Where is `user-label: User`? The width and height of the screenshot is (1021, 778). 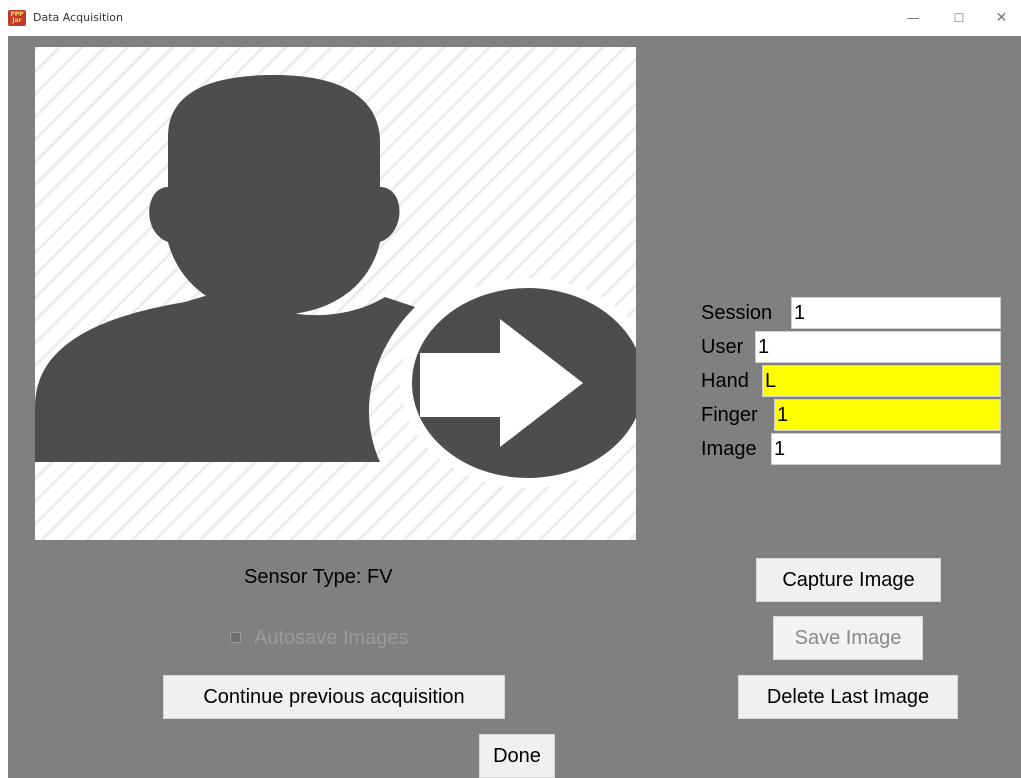
user-label: User is located at coordinates (722, 347).